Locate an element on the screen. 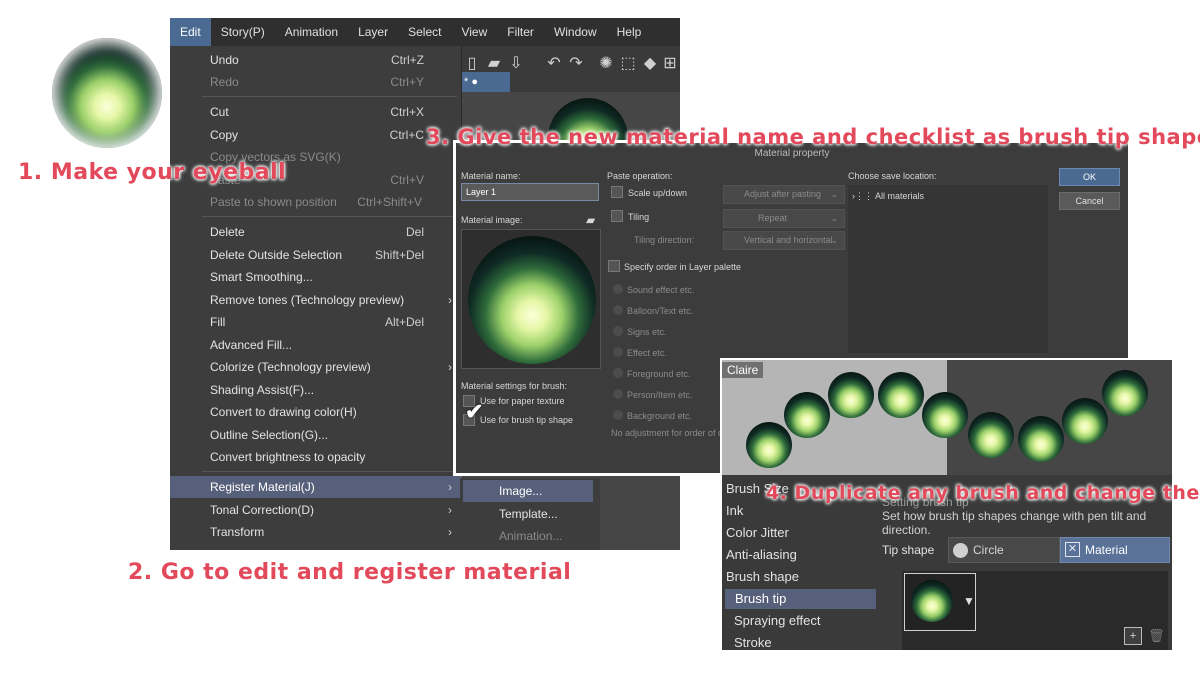 This screenshot has height=675, width=1200. selection-icon: ⬚ is located at coordinates (628, 64).